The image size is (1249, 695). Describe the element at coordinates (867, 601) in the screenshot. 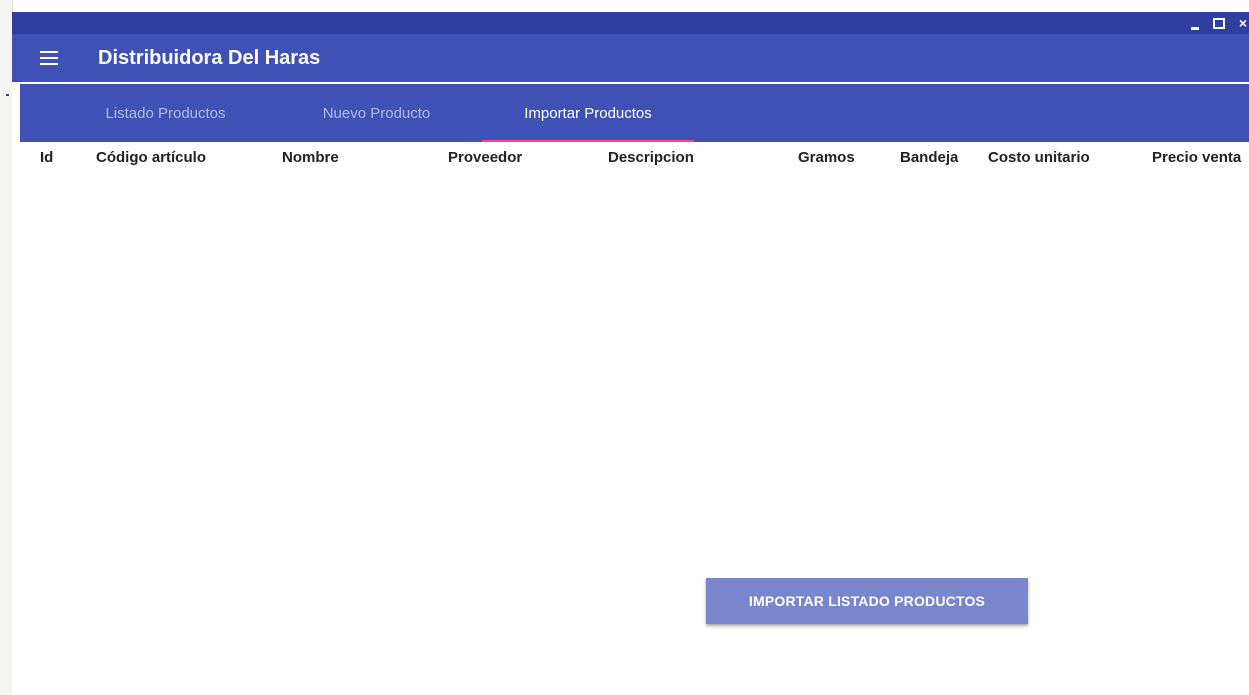

I see `import-products-button: IMPORTAR LISTADO PRODUCTOS` at that location.